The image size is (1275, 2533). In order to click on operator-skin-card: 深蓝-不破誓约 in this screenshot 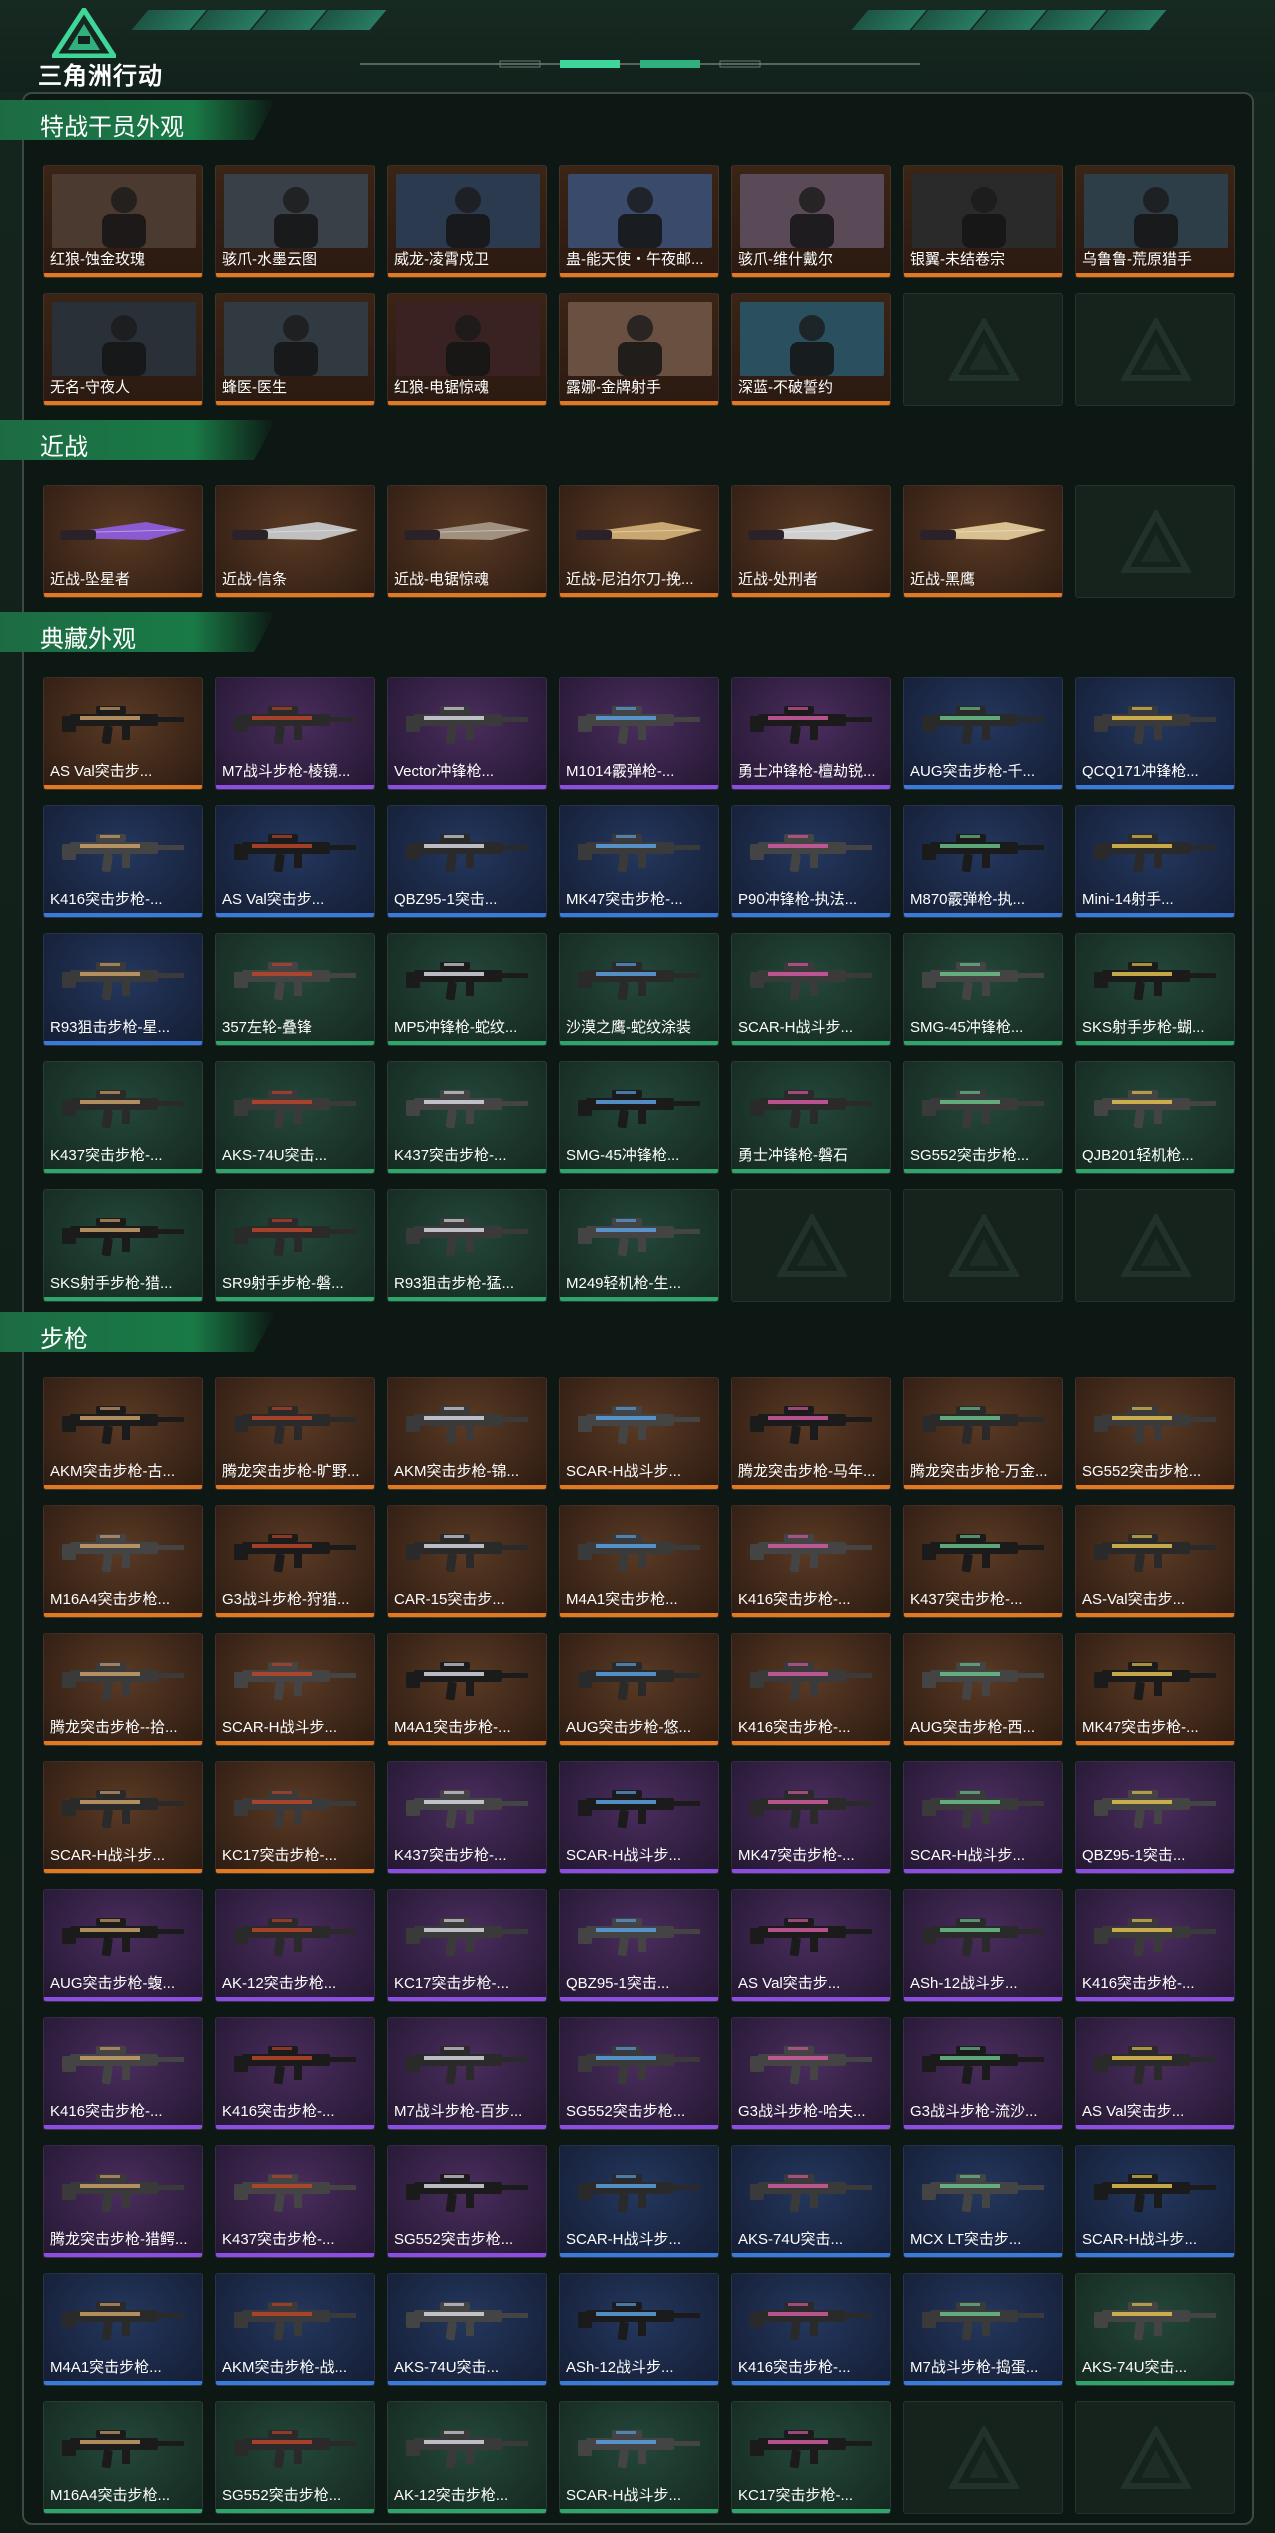, I will do `click(811, 349)`.